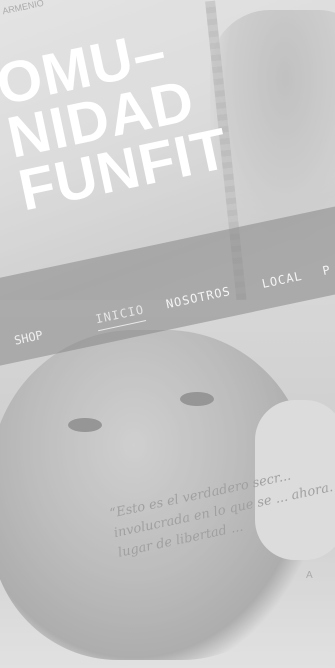 This screenshot has width=335, height=668. I want to click on eye-left, so click(85, 425).